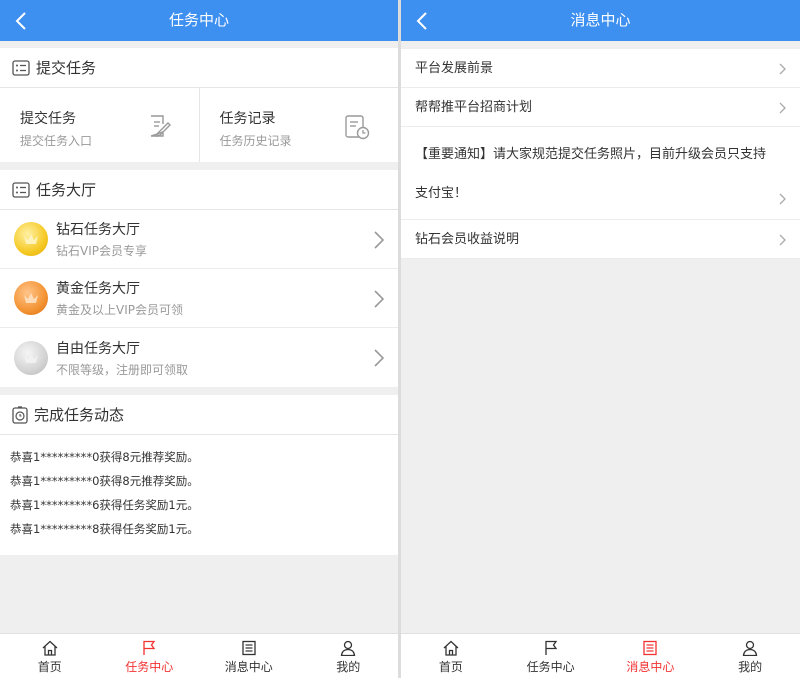 The image size is (800, 678). Describe the element at coordinates (122, 369) in the screenshot. I see `hall-subtitle: 不限等级，注册即可领取` at that location.